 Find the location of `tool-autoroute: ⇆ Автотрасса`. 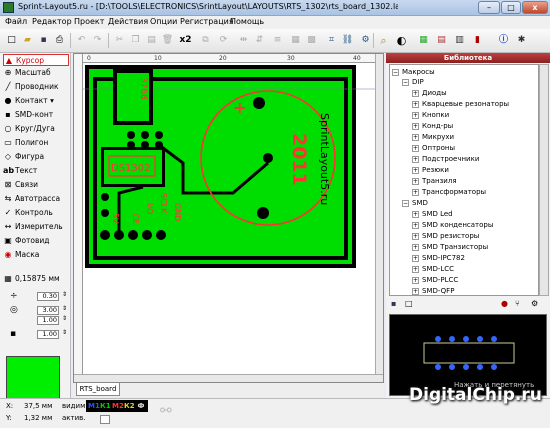

tool-autoroute: ⇆ Автотрасса is located at coordinates (36, 199).